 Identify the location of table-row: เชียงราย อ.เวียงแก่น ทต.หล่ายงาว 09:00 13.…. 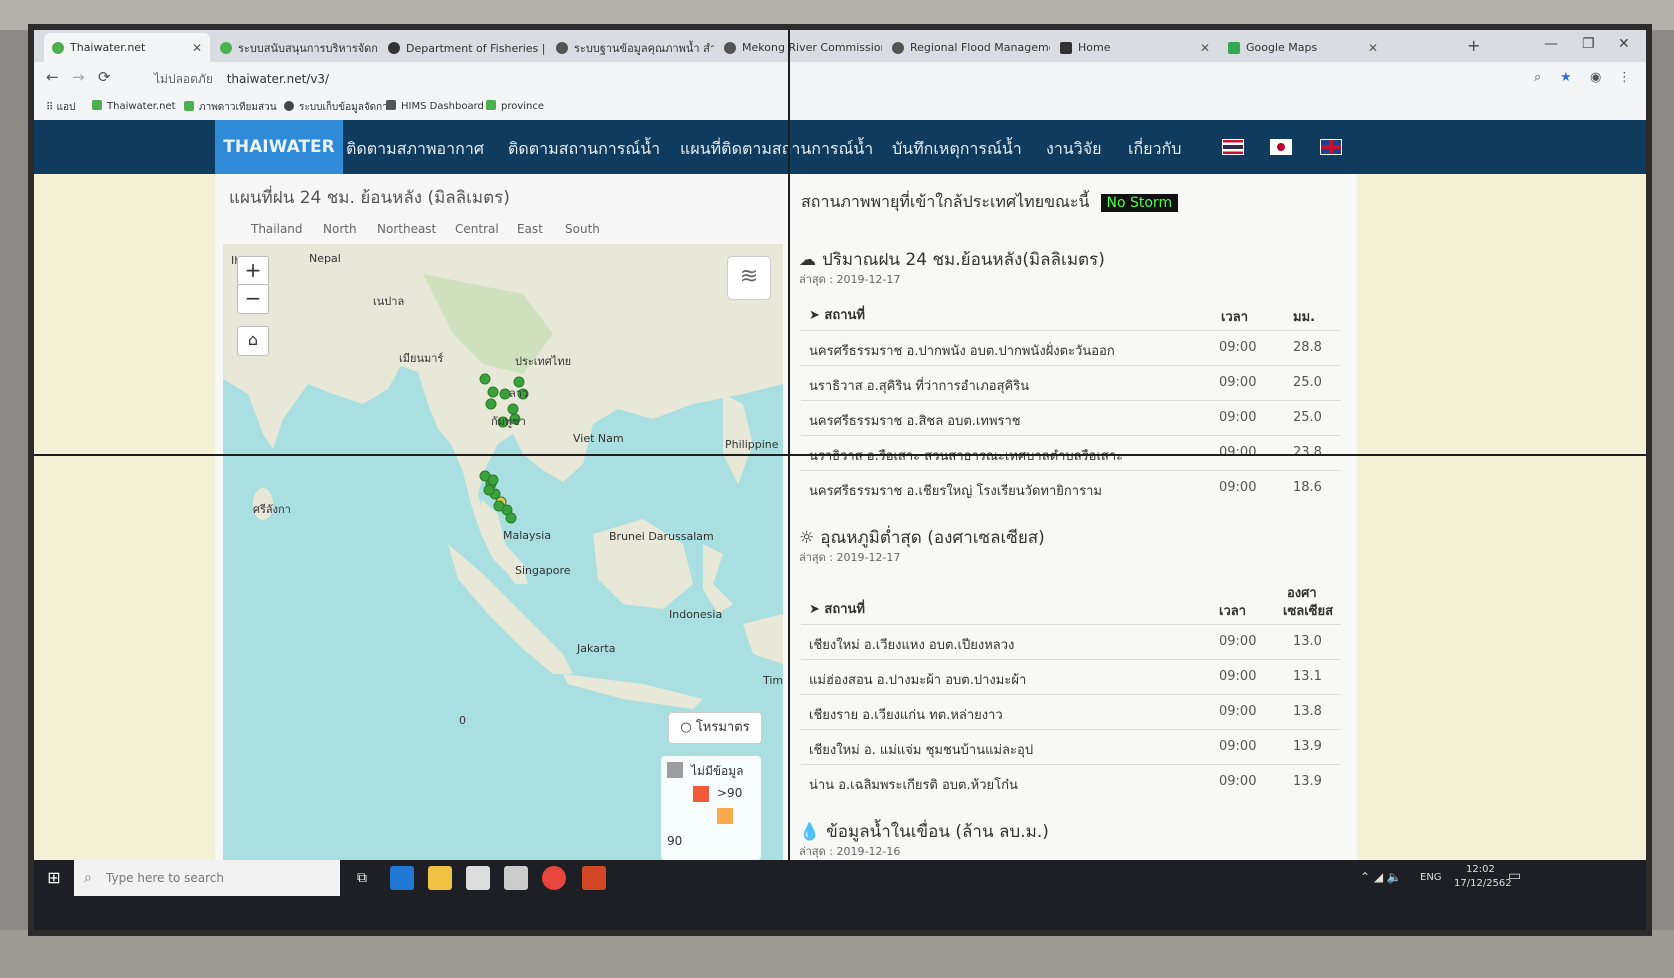
(1071, 711).